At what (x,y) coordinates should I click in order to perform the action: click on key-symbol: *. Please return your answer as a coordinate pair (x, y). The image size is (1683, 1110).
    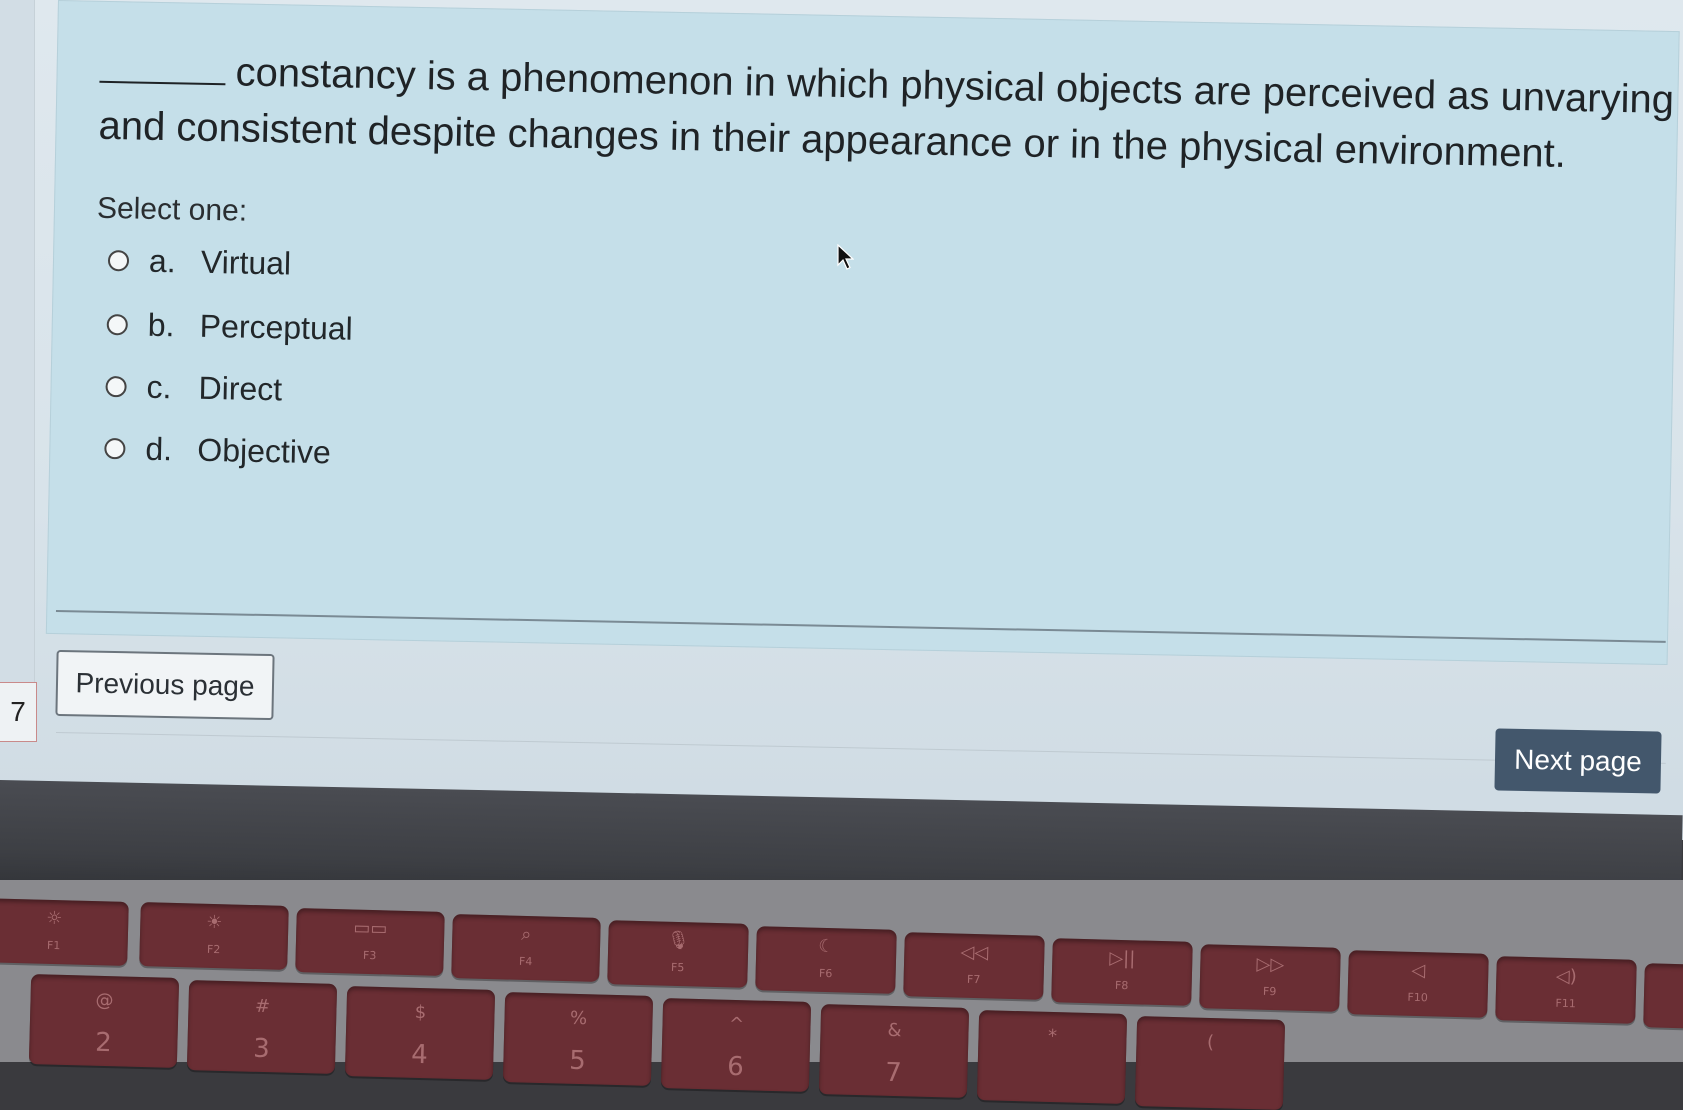
    Looking at the image, I should click on (1052, 1036).